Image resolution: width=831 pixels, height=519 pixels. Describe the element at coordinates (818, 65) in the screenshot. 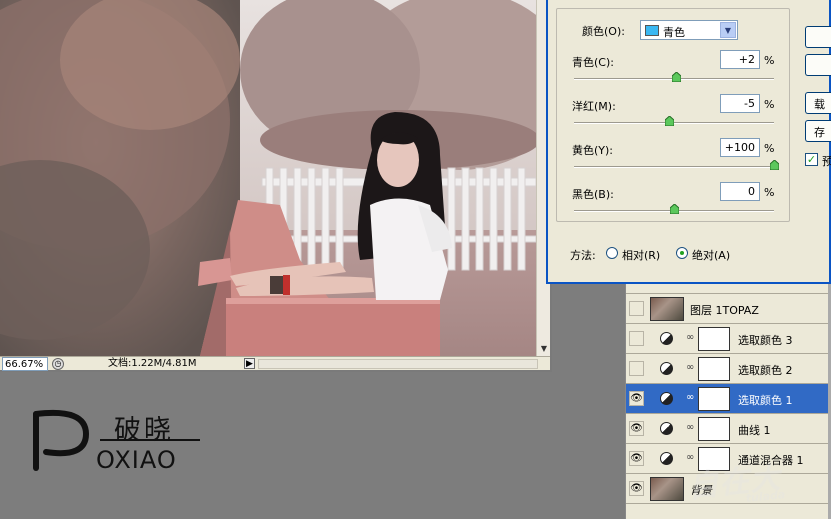

I see `cancel-button` at that location.